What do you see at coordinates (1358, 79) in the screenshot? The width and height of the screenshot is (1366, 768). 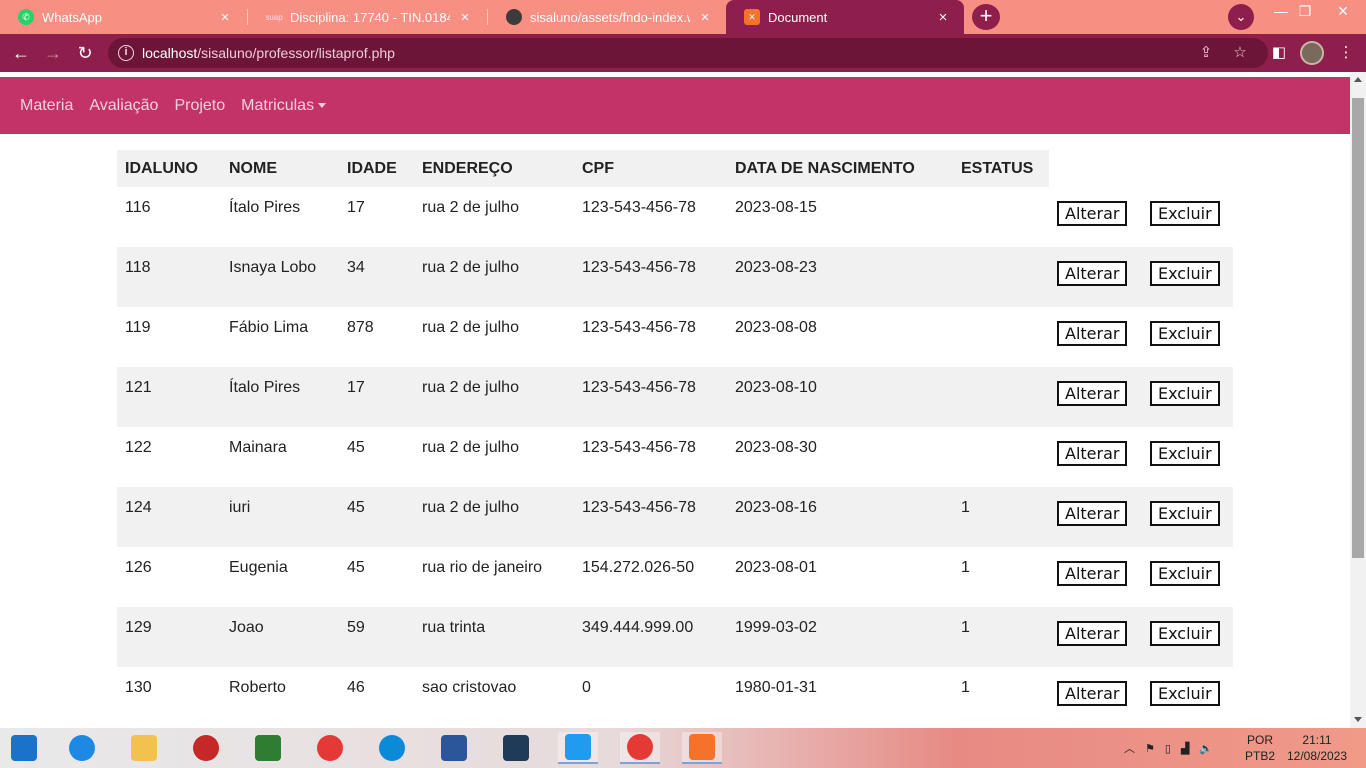 I see `scroll-up-icon` at bounding box center [1358, 79].